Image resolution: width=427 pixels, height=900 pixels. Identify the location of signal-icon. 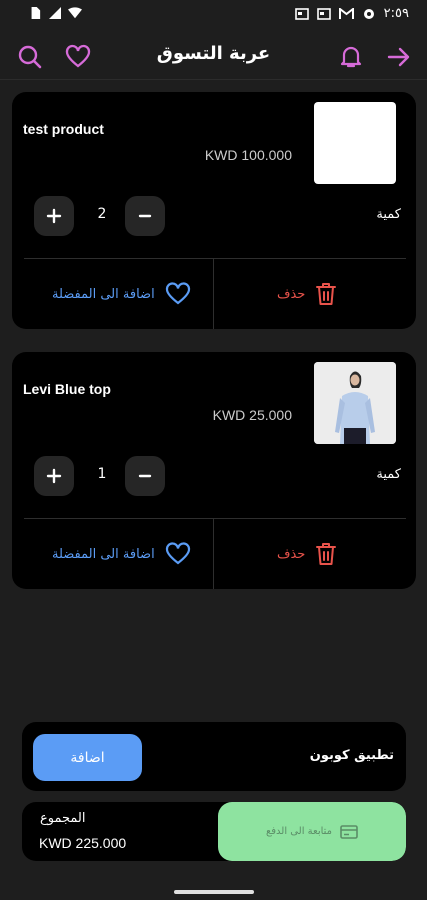
(55, 13).